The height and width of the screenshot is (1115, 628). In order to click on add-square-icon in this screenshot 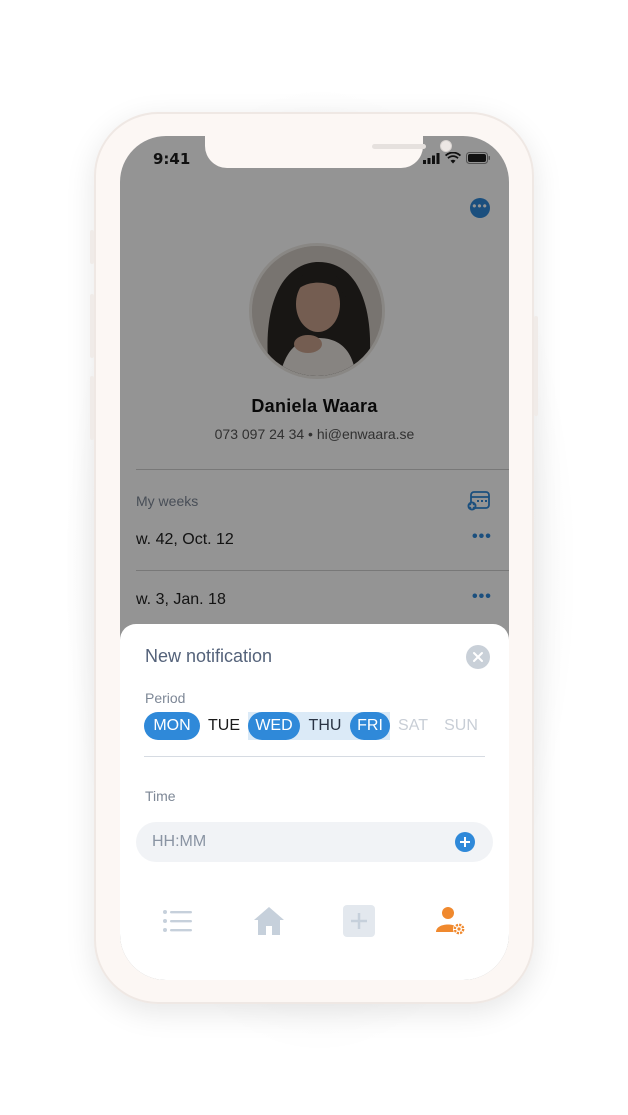, I will do `click(359, 921)`.